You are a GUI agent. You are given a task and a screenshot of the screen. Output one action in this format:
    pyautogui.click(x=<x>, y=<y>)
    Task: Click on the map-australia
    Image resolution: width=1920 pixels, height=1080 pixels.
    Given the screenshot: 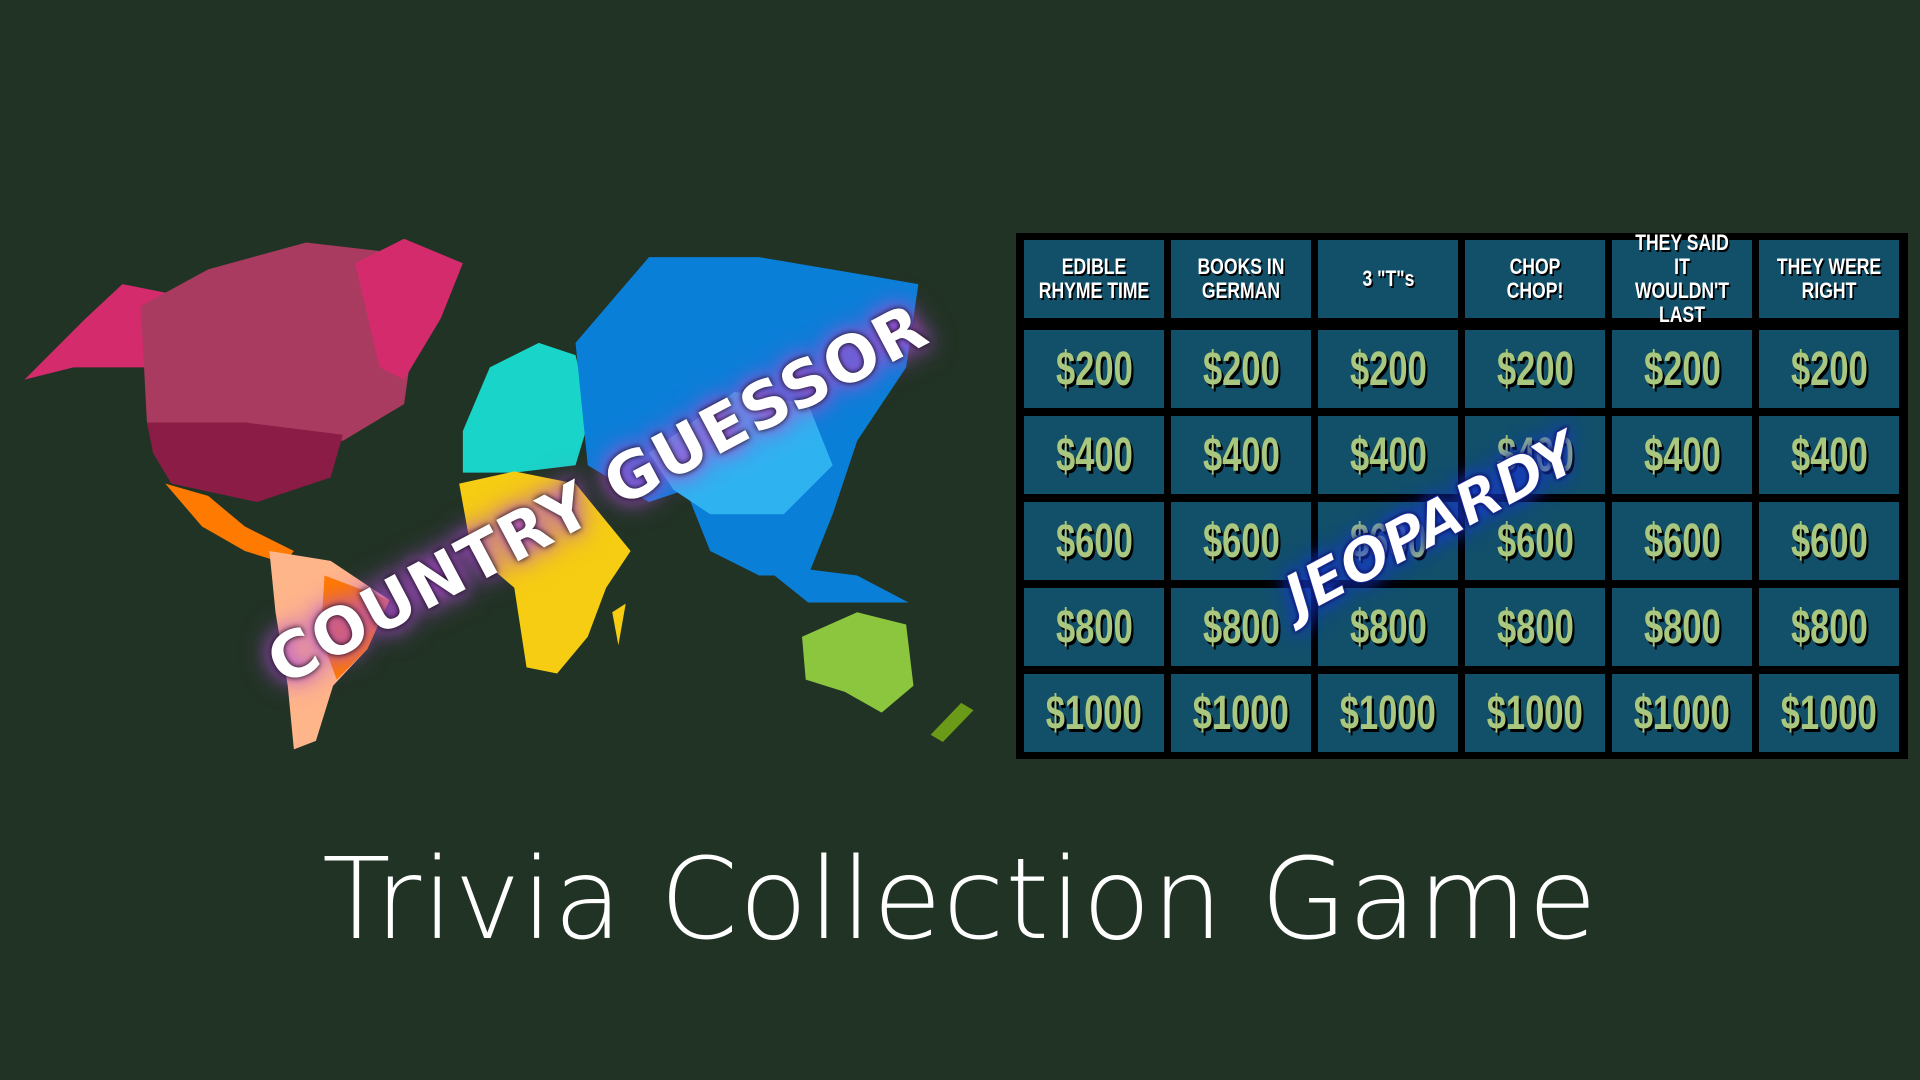 What is the action you would take?
    pyautogui.click(x=858, y=662)
    